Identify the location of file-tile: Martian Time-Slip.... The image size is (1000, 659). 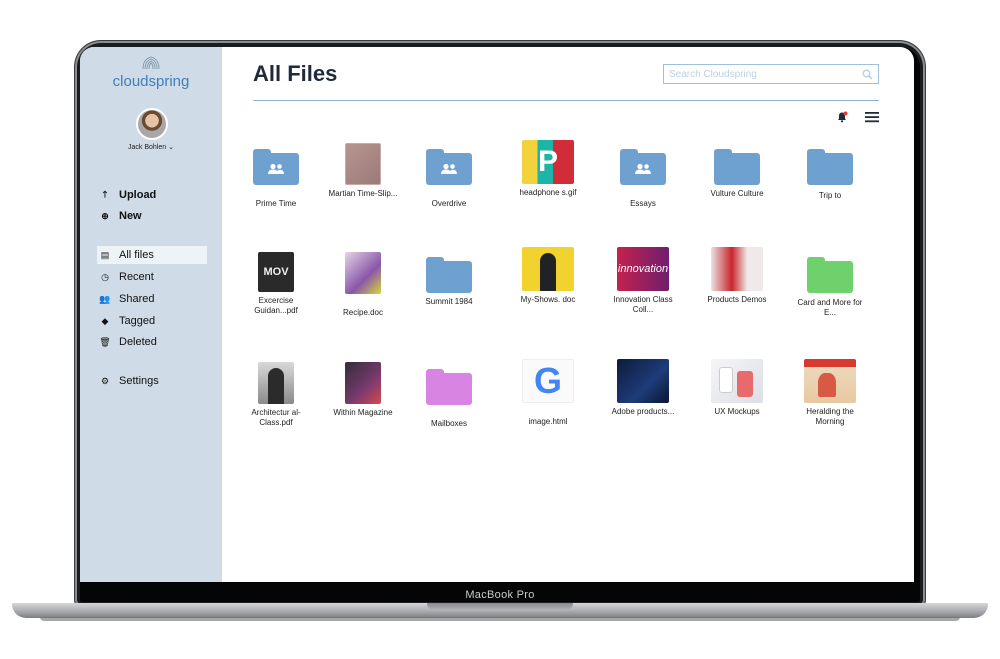
(363, 171).